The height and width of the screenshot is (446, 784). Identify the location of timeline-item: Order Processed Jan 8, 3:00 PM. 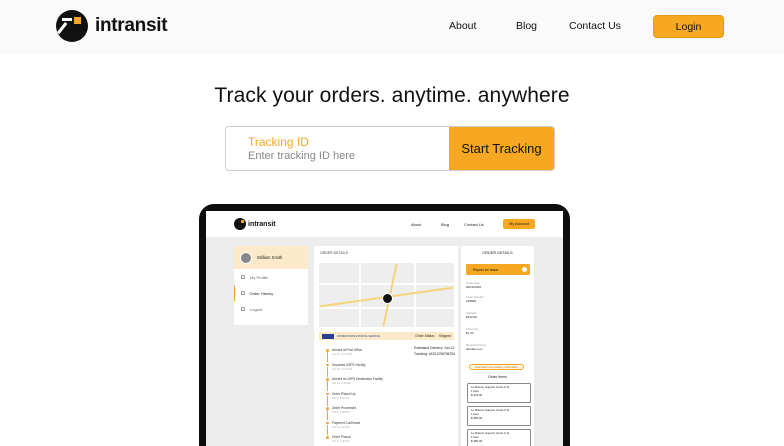
(354, 413).